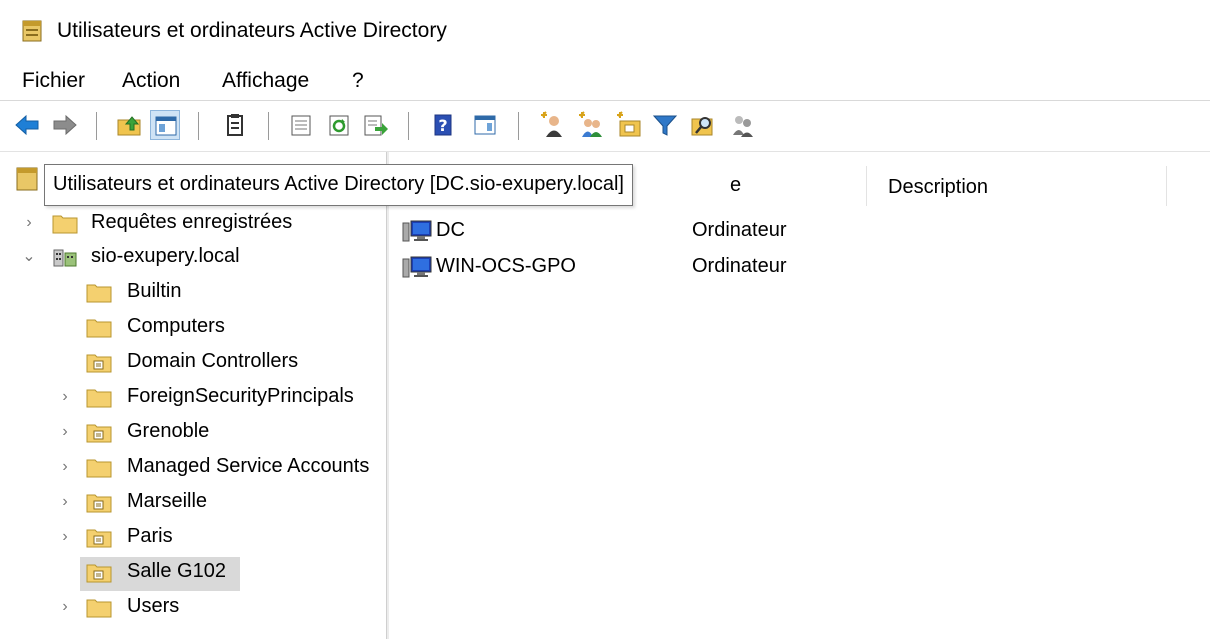 The width and height of the screenshot is (1210, 639). I want to click on tree-item-label: Computers, so click(176, 326).